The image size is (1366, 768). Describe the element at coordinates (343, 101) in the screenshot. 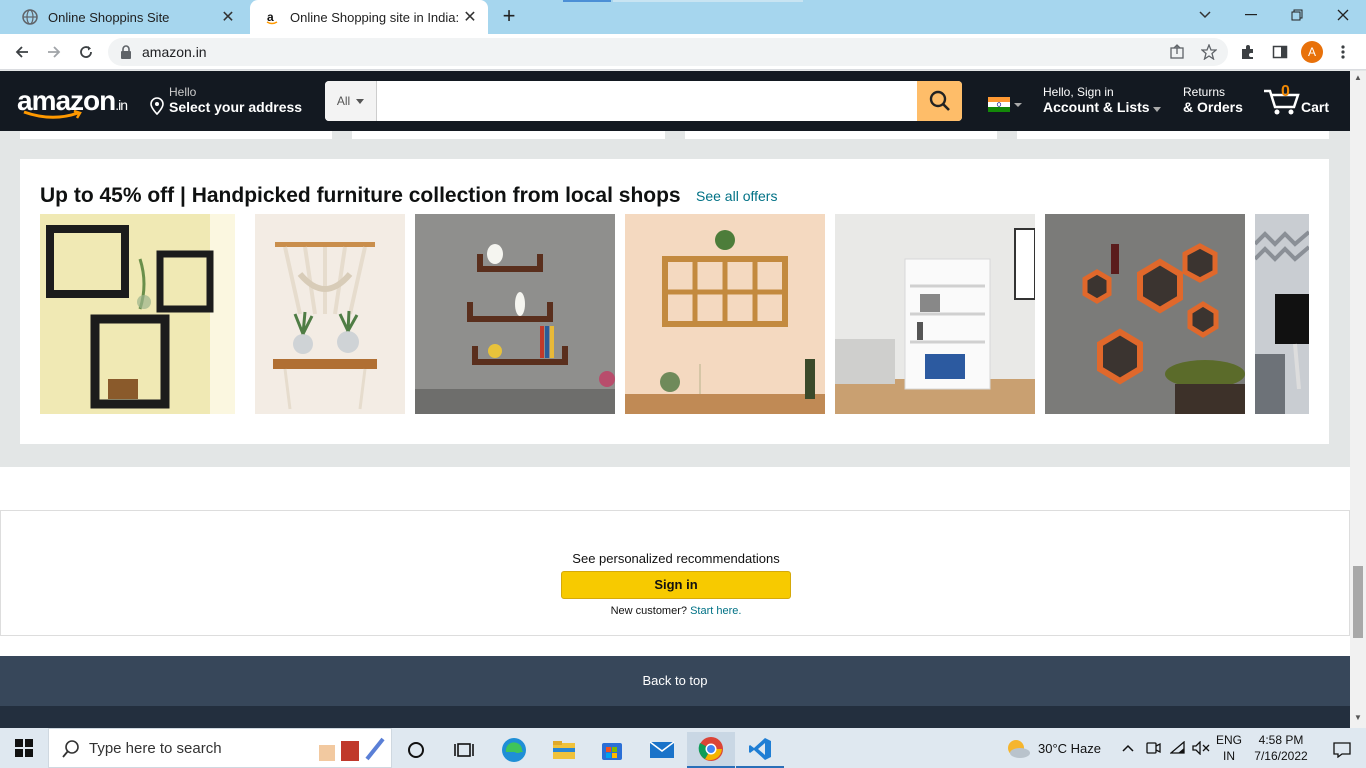

I see `search-category-label: All` at that location.